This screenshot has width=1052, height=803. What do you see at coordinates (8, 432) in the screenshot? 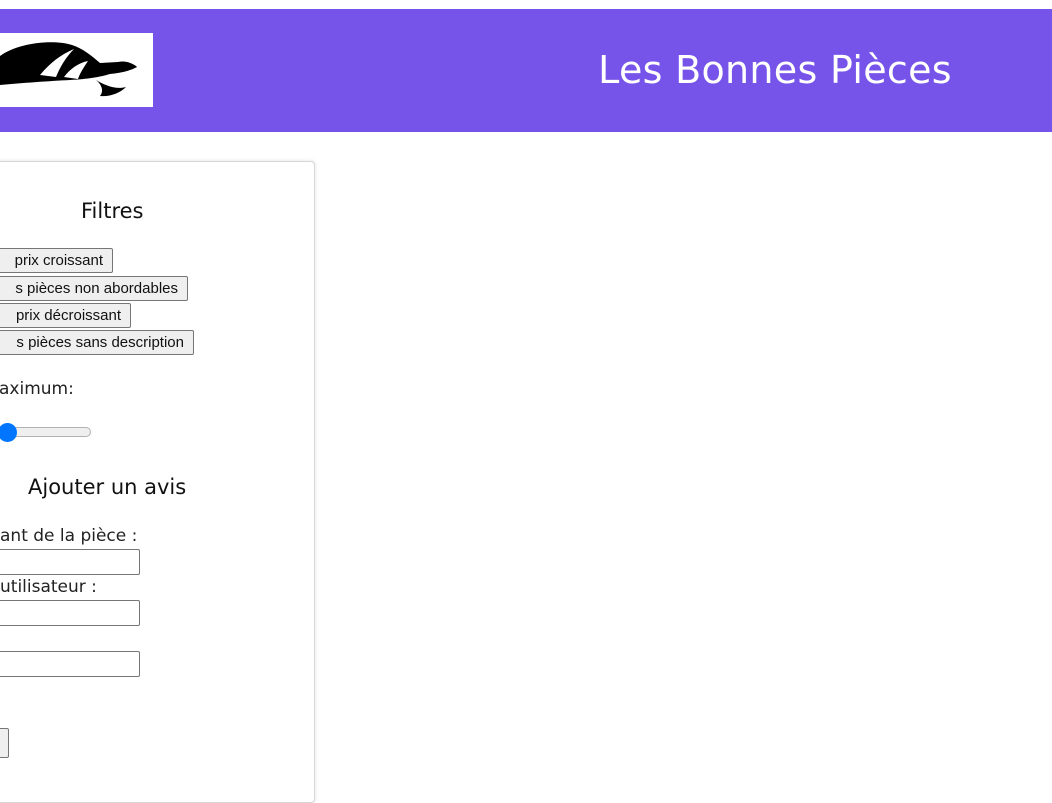
I see `price-slider-thumb` at bounding box center [8, 432].